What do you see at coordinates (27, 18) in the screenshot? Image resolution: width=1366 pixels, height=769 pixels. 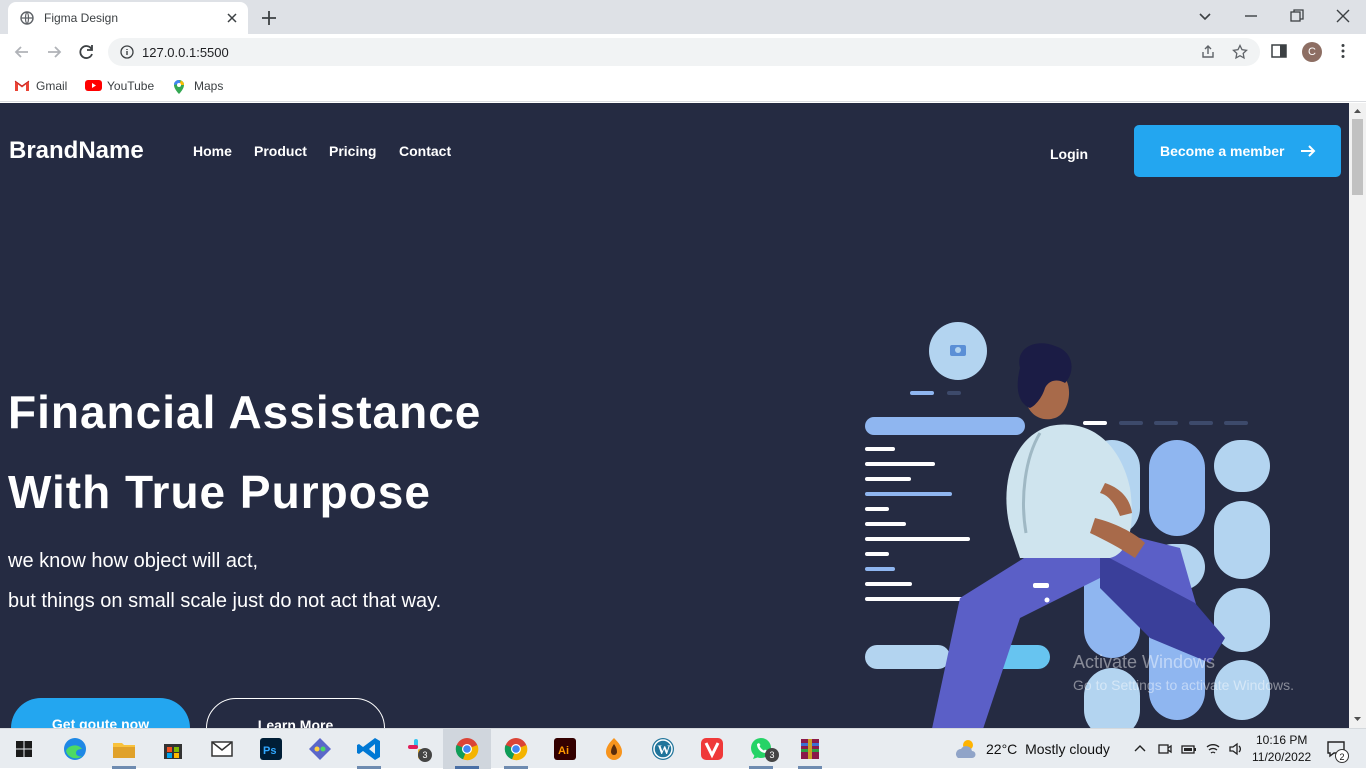 I see `globe-icon` at bounding box center [27, 18].